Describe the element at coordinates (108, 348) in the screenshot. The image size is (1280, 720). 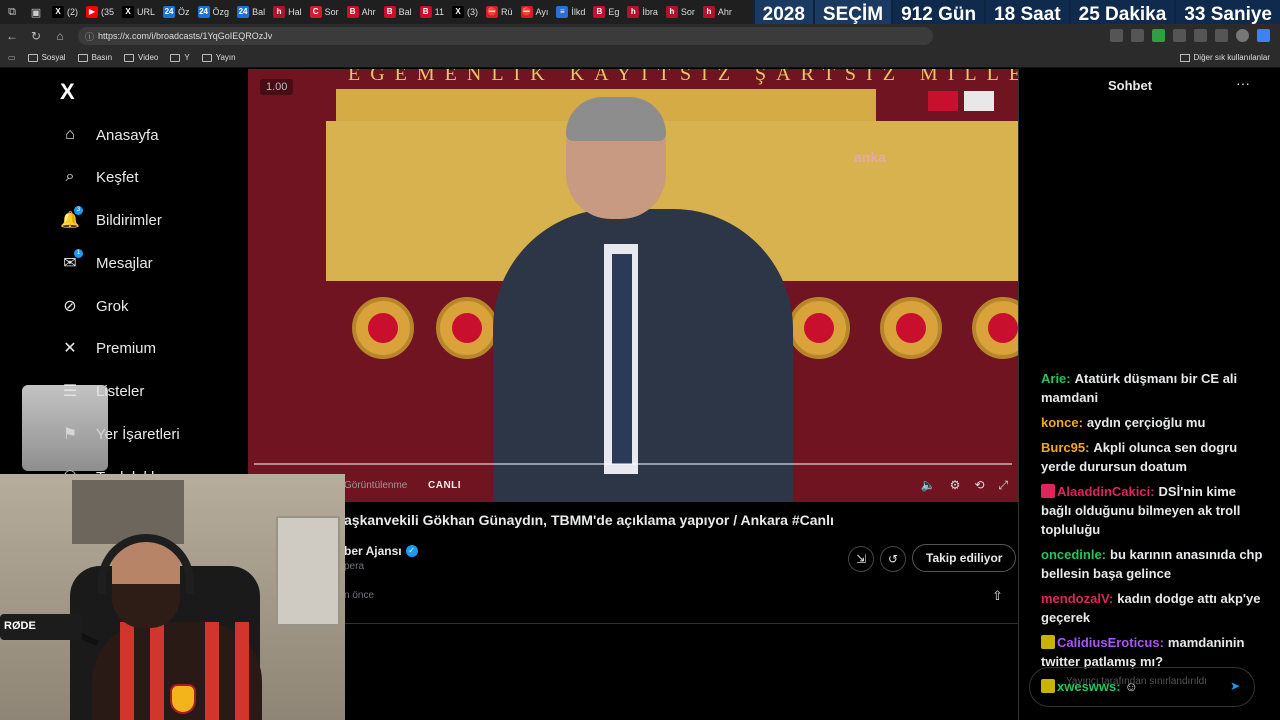
I see `nav-item: ✕ Premium` at that location.